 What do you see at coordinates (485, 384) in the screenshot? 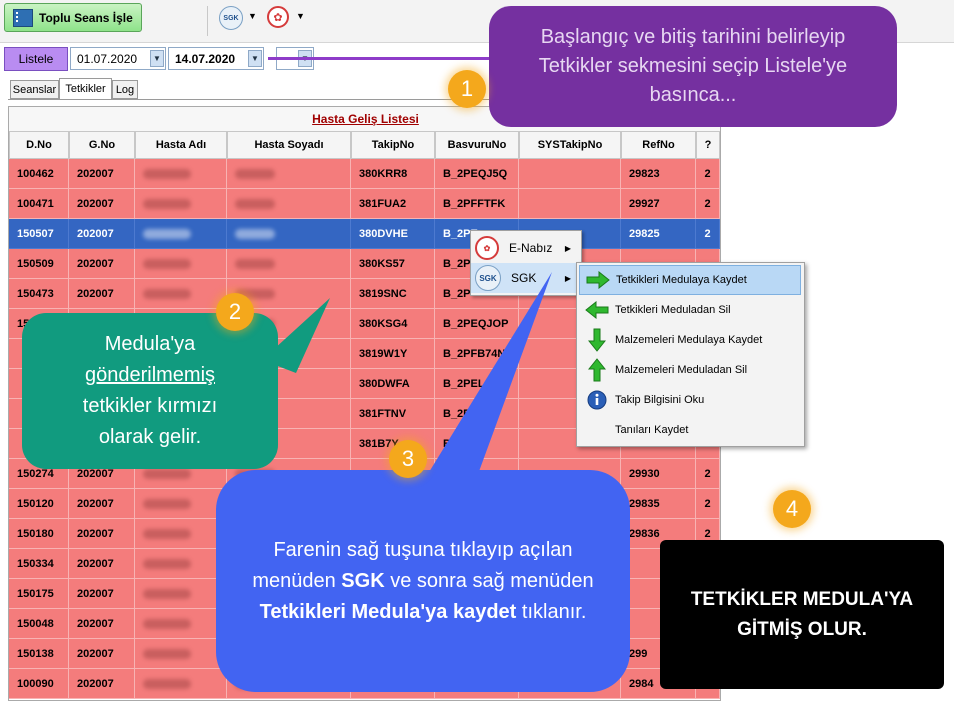
I see `callout3-pointer` at bounding box center [485, 384].